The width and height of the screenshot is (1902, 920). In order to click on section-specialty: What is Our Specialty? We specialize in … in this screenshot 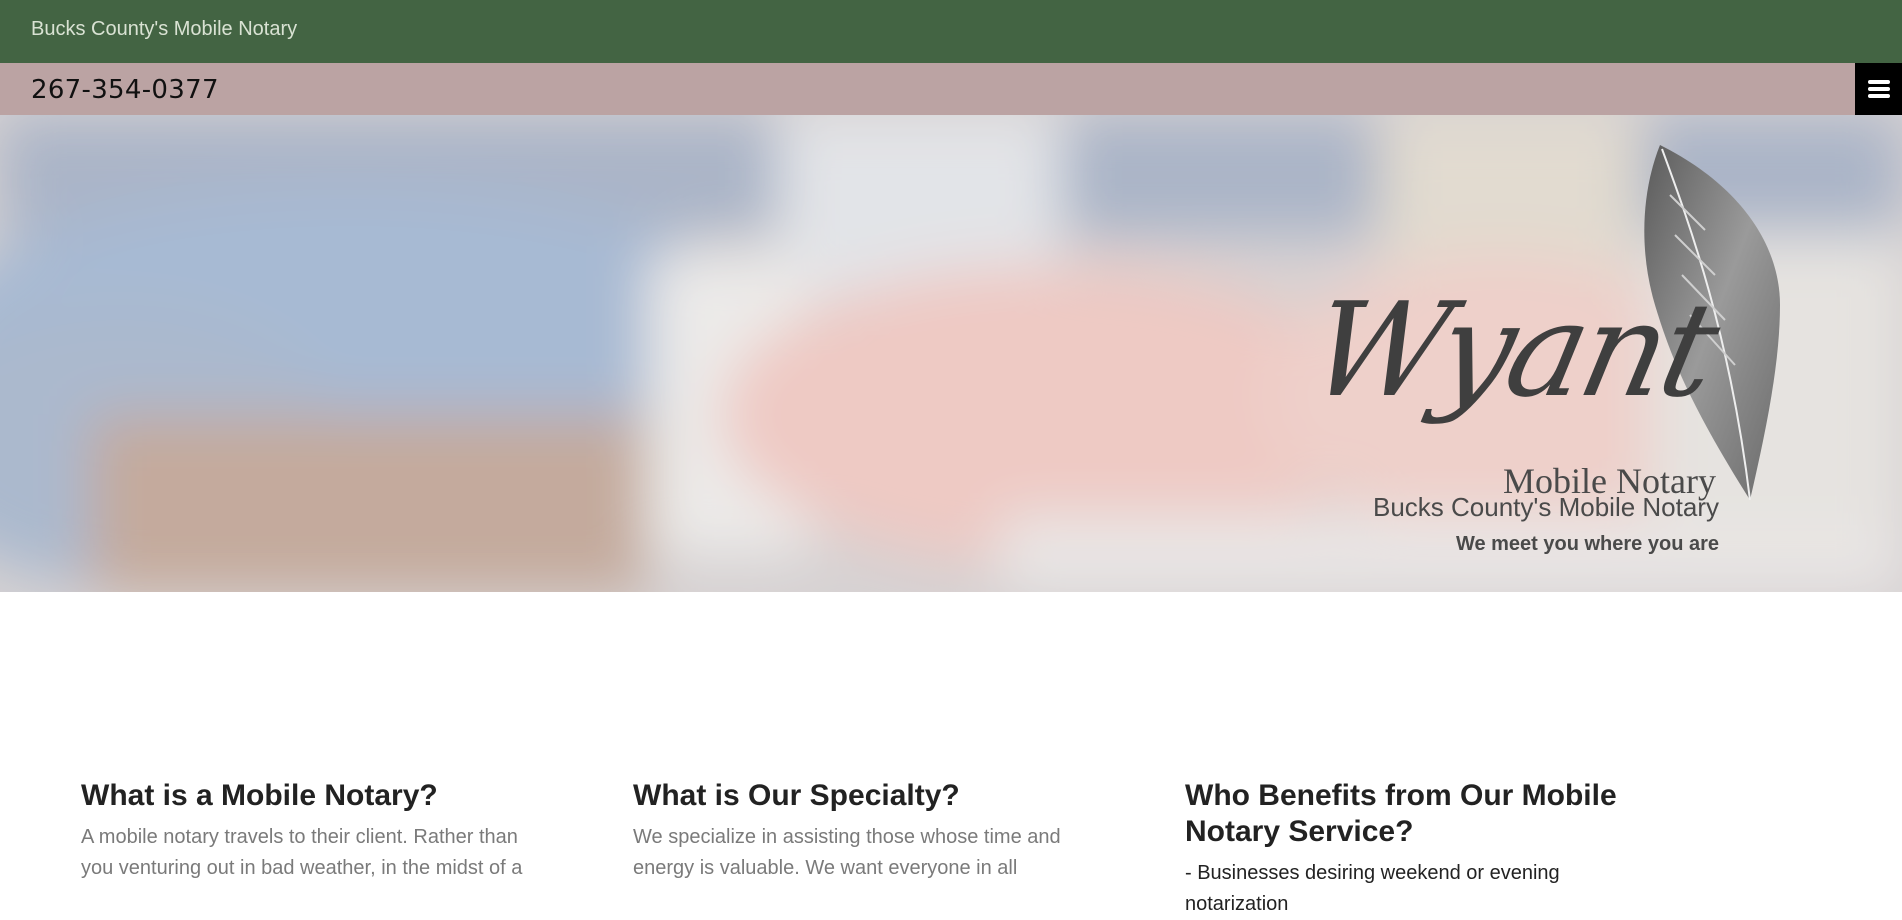, I will do `click(853, 831)`.